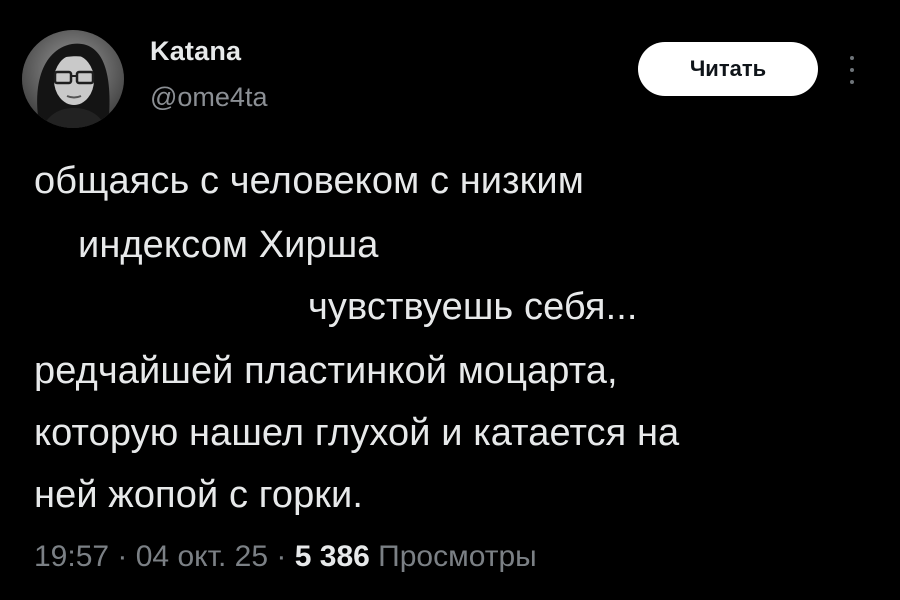 Image resolution: width=900 pixels, height=600 pixels. I want to click on tweet-meta: 19:57 · 04 окт. 25 · 5 386 Просмотры, so click(285, 557).